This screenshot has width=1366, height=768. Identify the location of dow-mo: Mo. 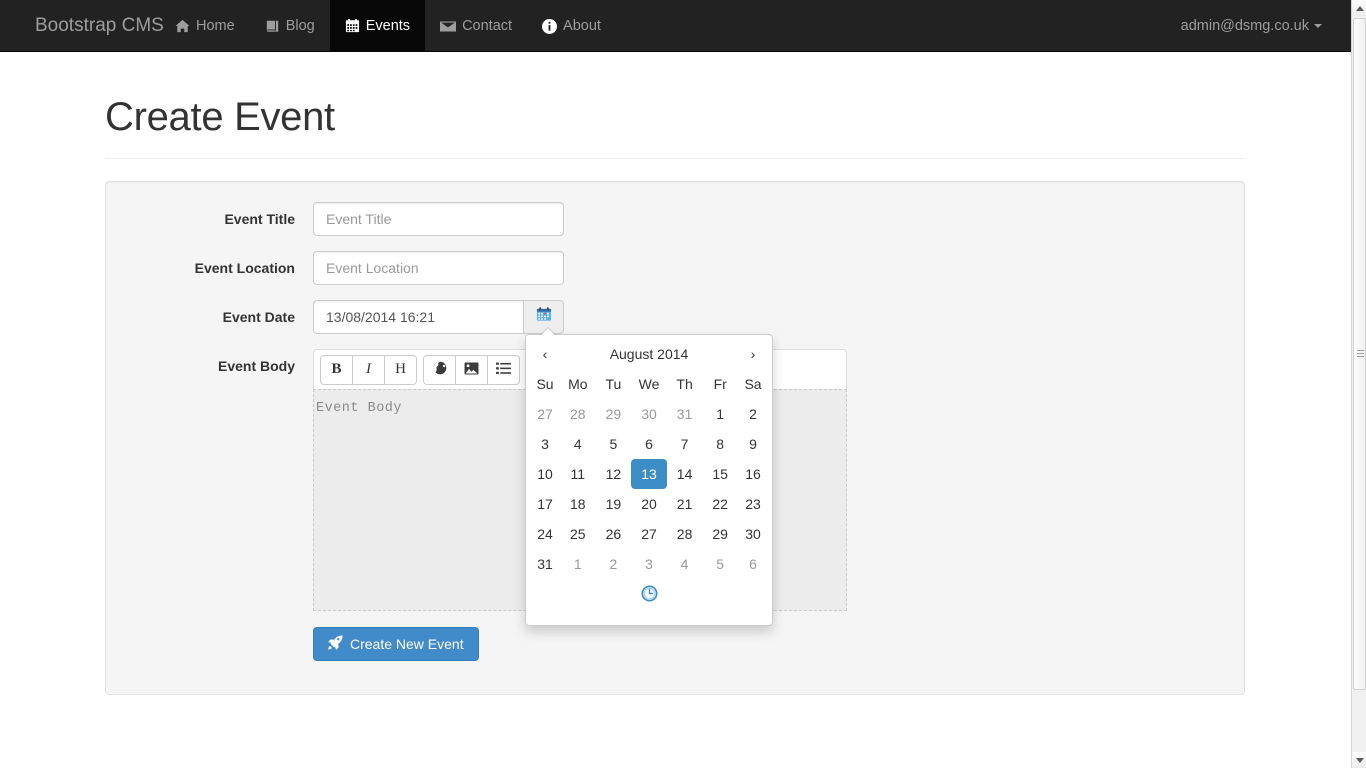
(578, 384).